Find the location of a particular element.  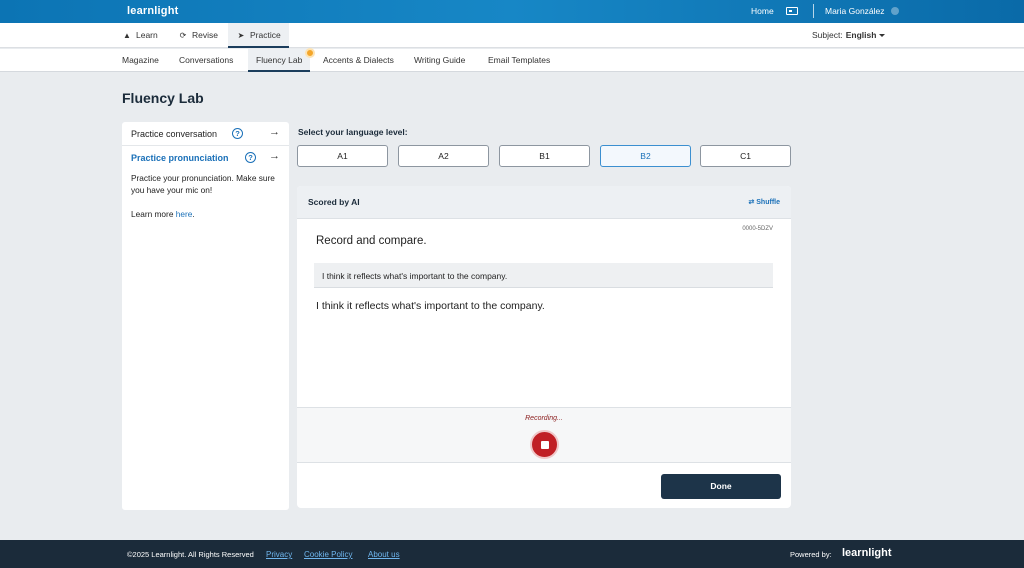

card-header-title: Scored by AI is located at coordinates (334, 202).